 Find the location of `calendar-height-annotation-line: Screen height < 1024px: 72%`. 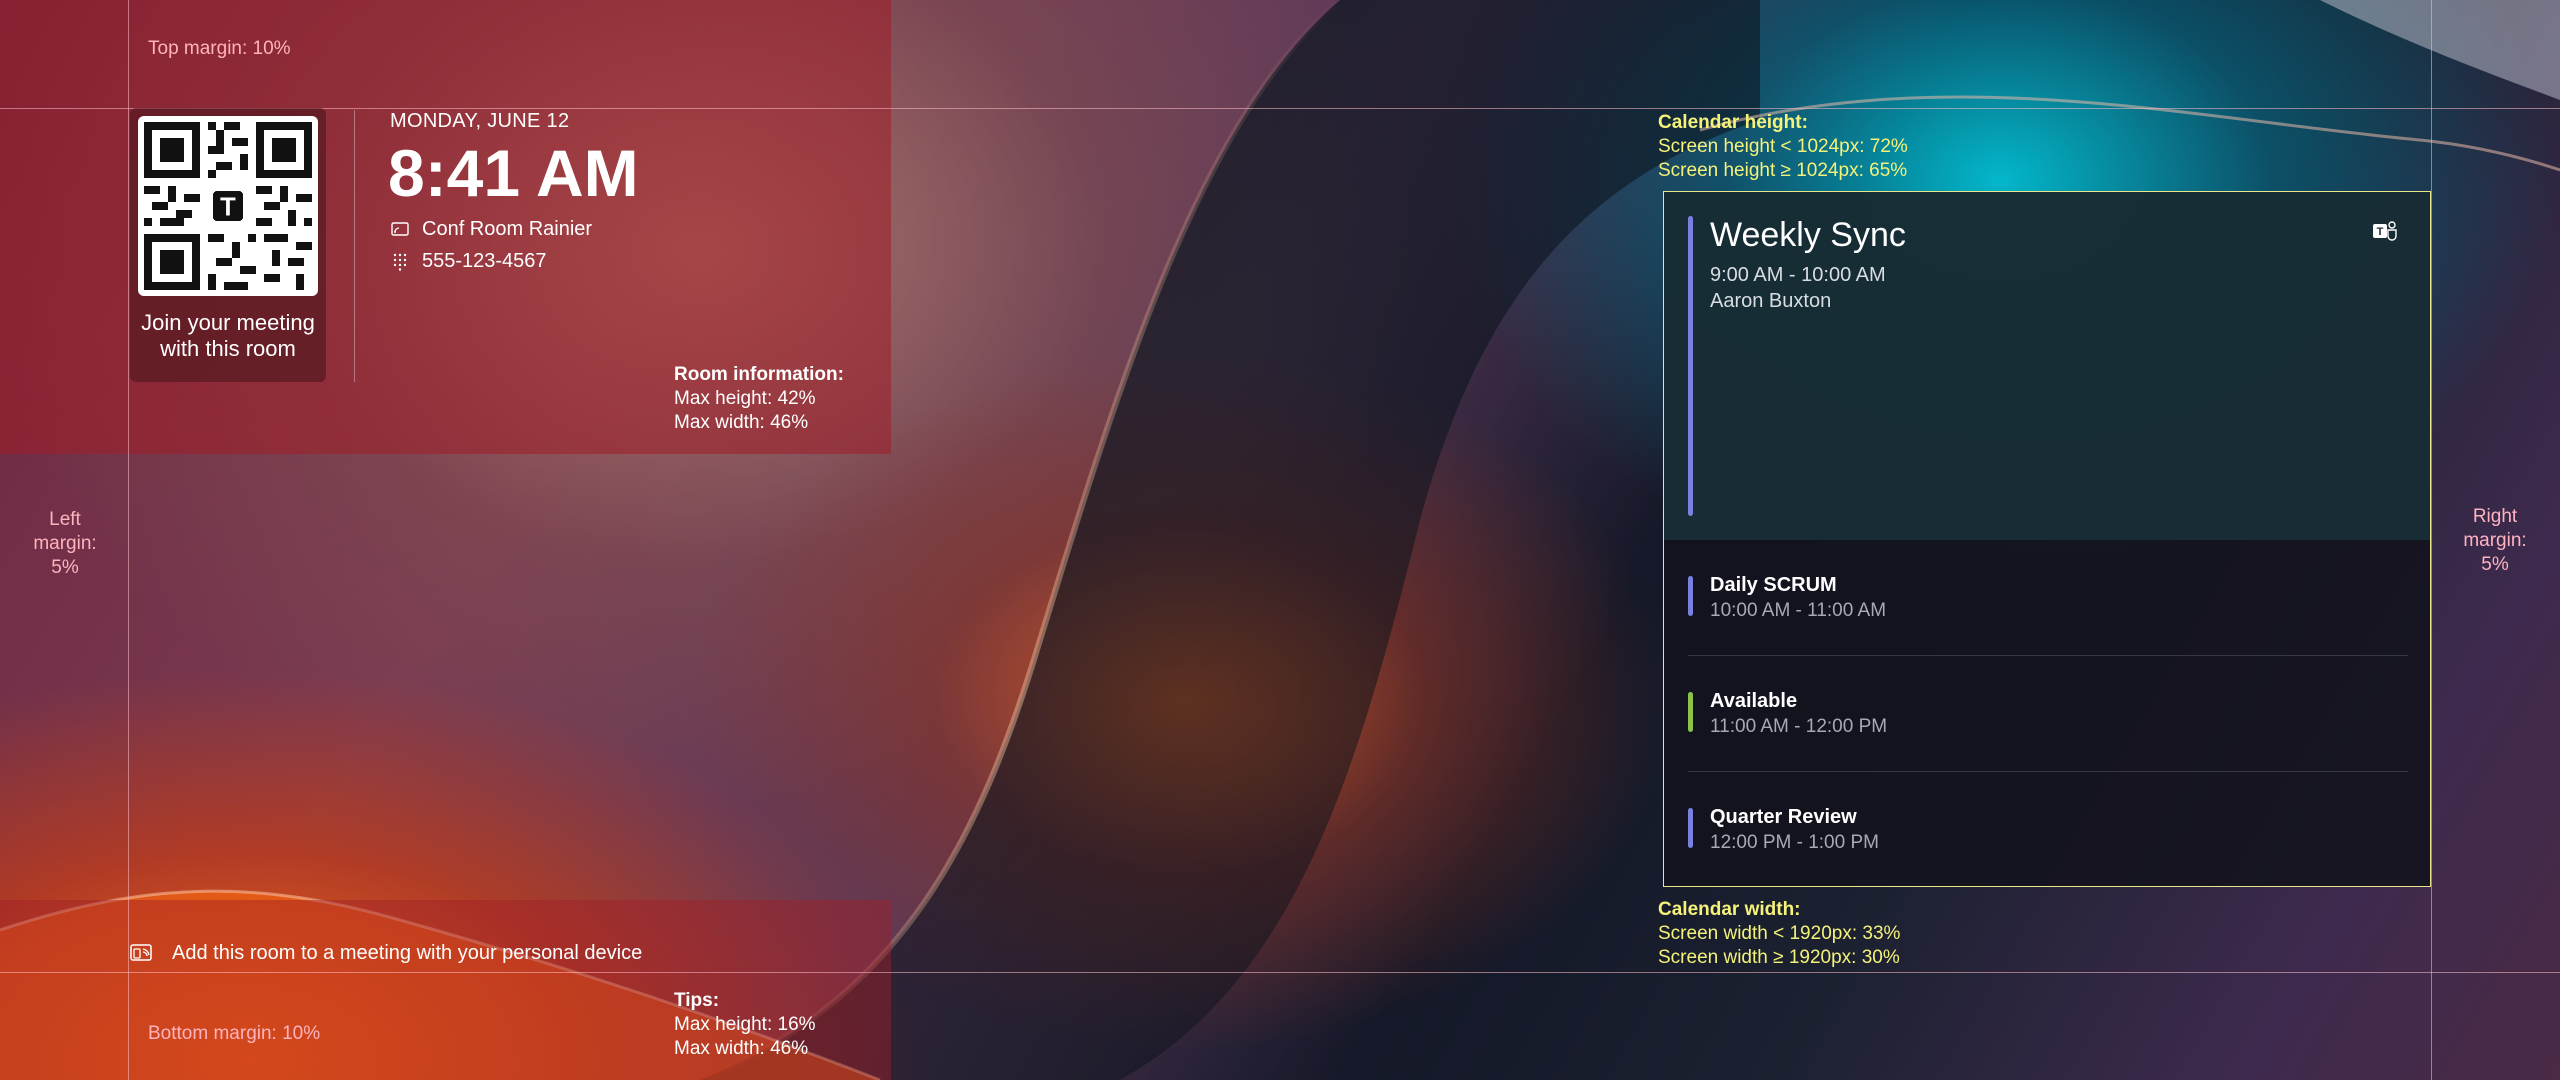

calendar-height-annotation-line: Screen height < 1024px: 72% is located at coordinates (1783, 146).